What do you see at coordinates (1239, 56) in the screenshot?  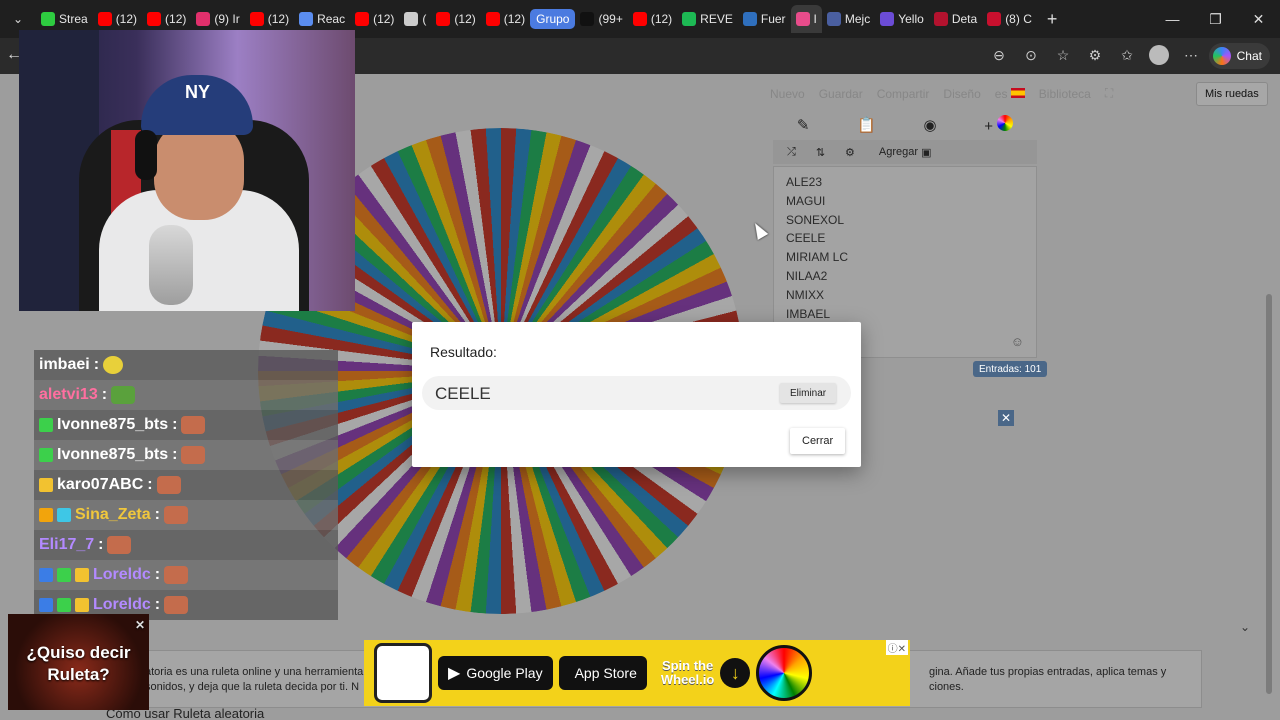 I see `copilot-chat-button: Chat` at bounding box center [1239, 56].